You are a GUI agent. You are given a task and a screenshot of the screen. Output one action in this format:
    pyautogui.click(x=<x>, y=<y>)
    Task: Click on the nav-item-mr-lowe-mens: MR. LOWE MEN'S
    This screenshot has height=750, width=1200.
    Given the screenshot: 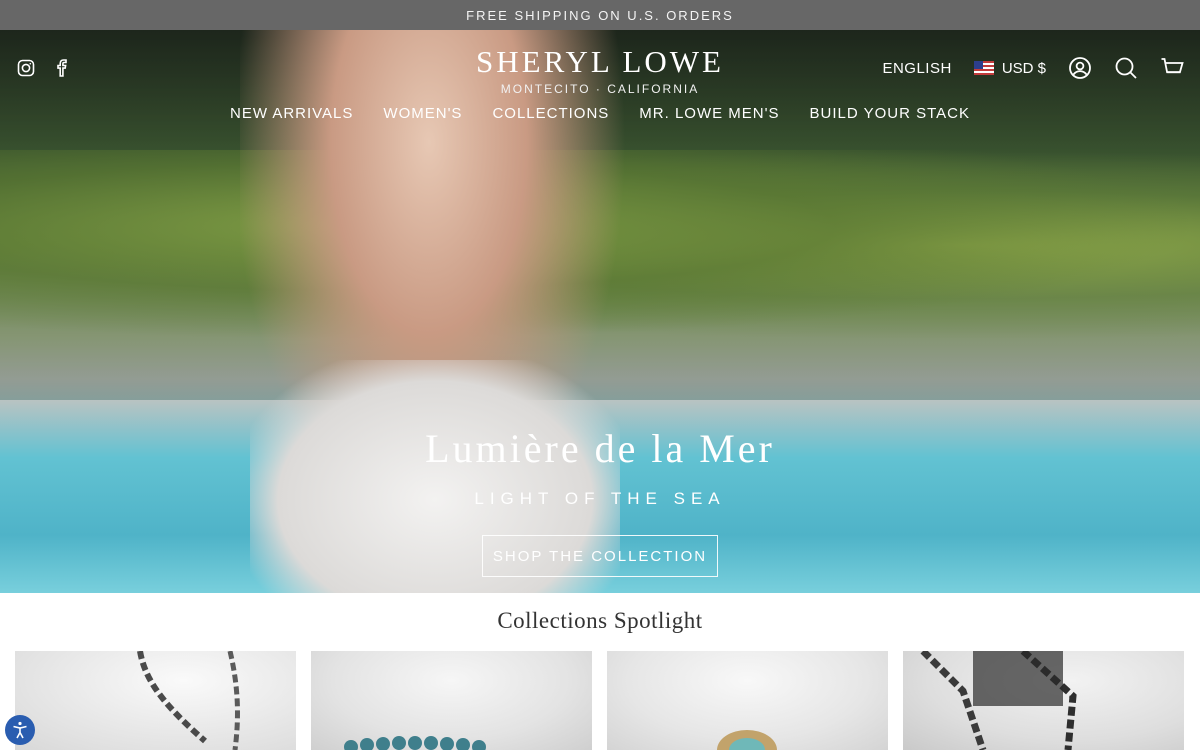 What is the action you would take?
    pyautogui.click(x=709, y=113)
    